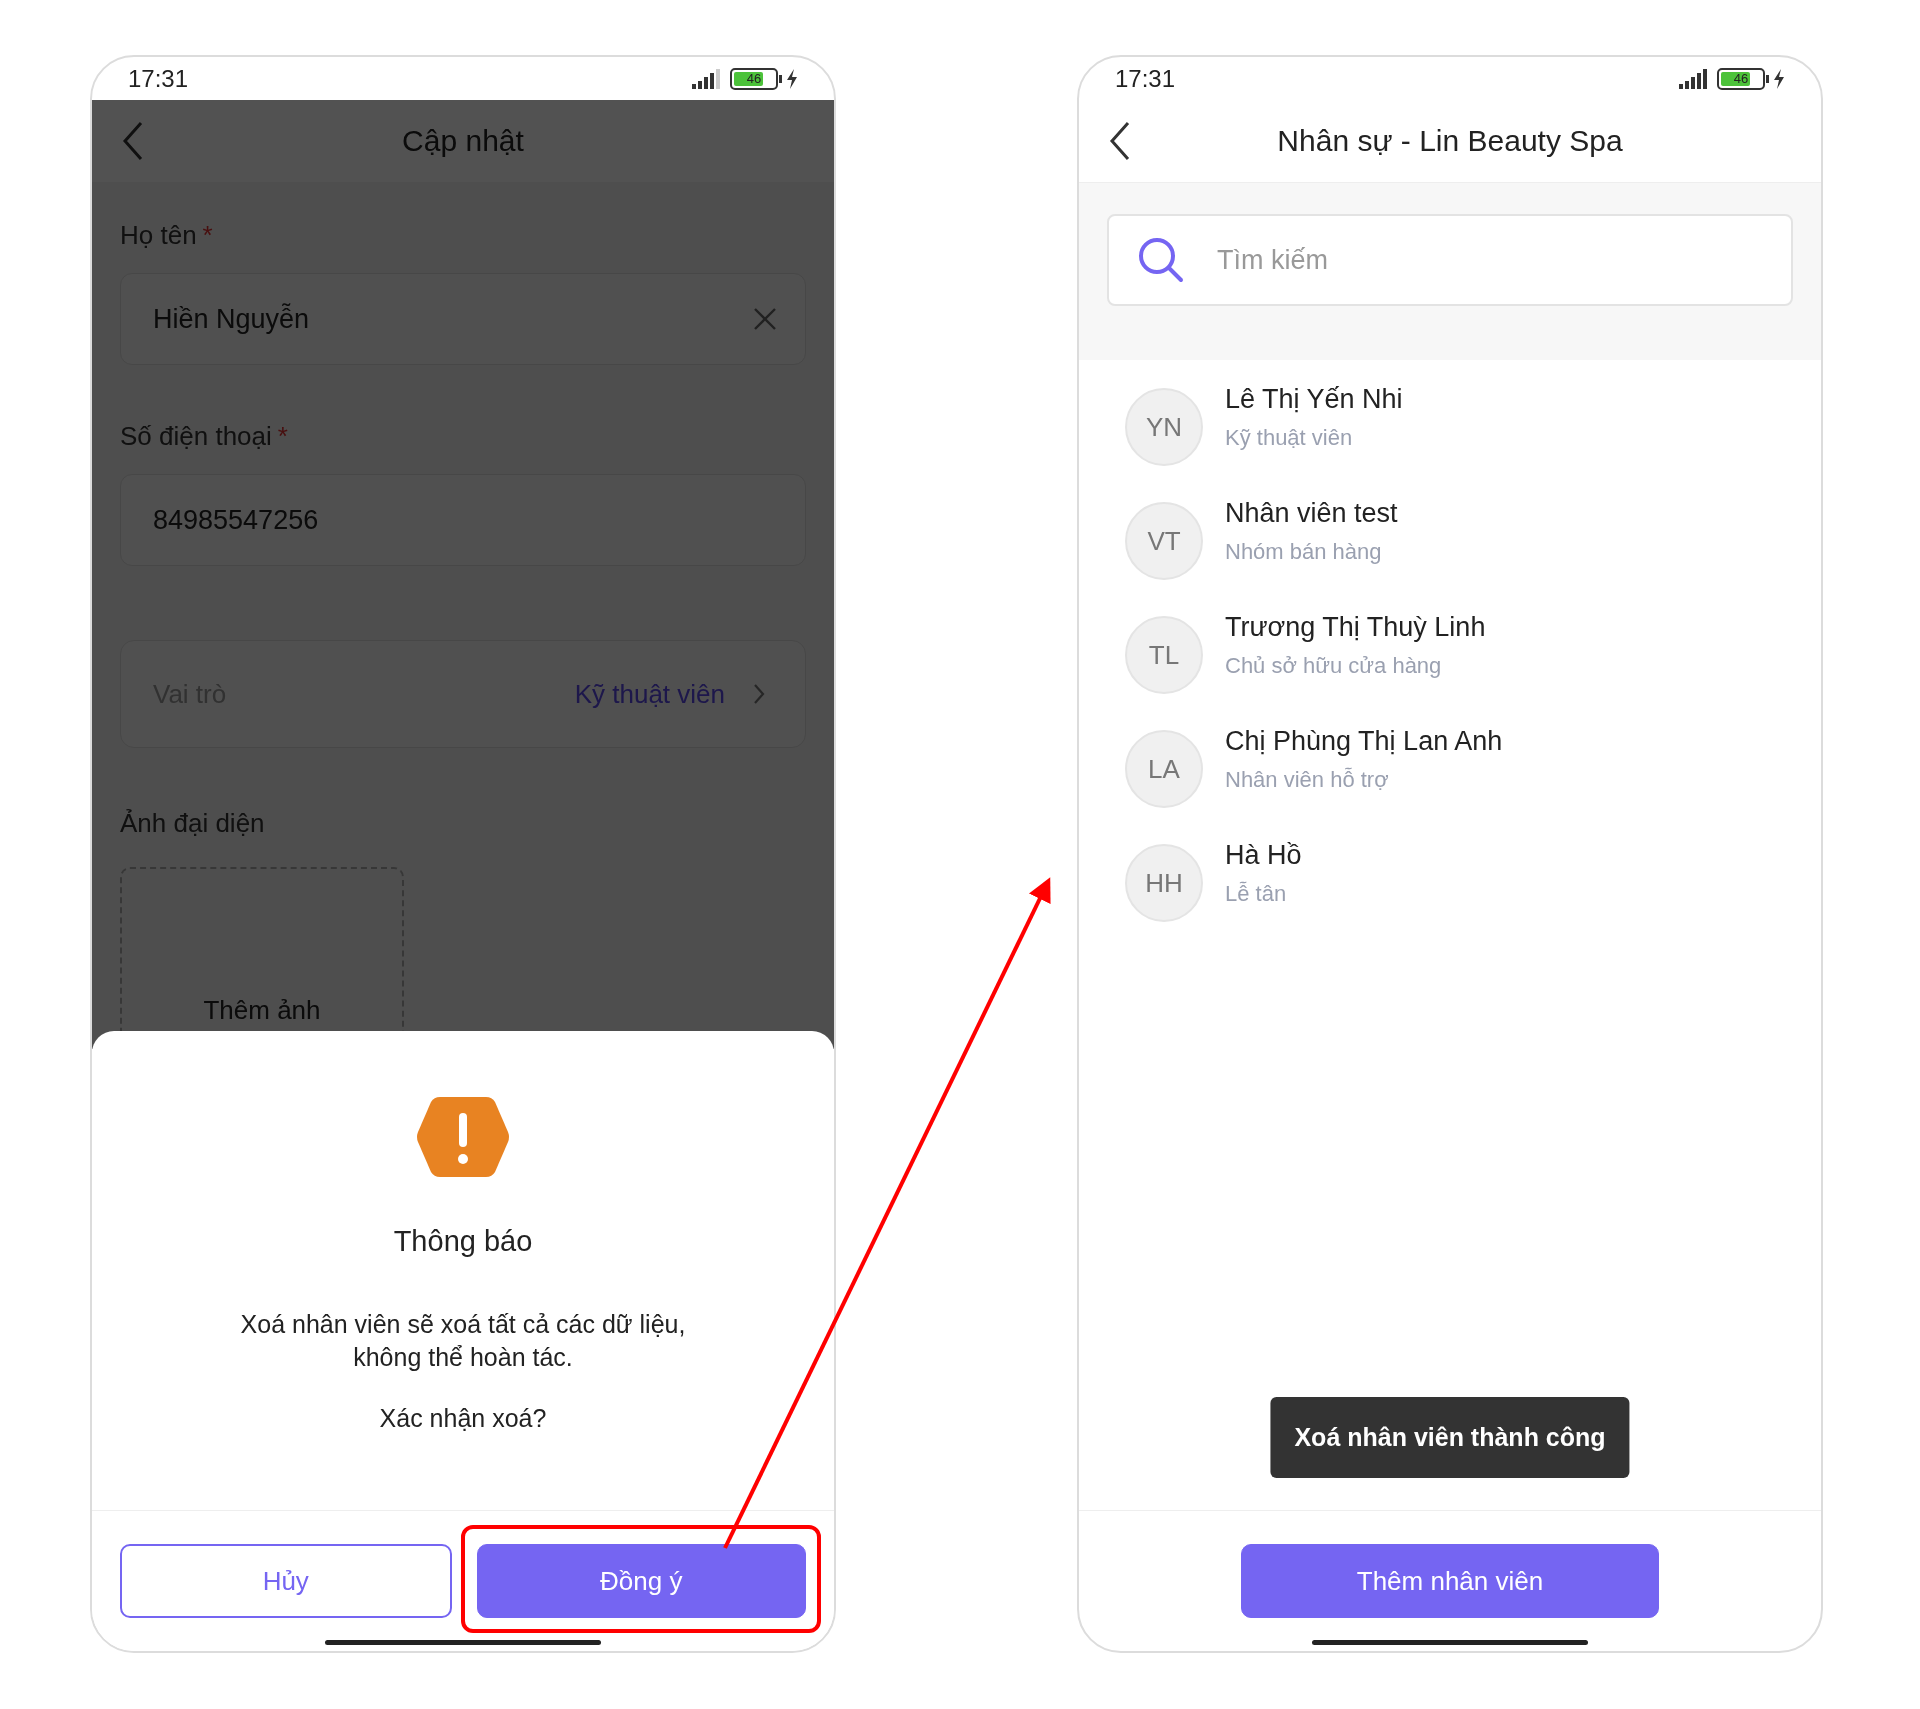 Image resolution: width=1920 pixels, height=1709 pixels. I want to click on dialog-title: Thông báo, so click(463, 1241).